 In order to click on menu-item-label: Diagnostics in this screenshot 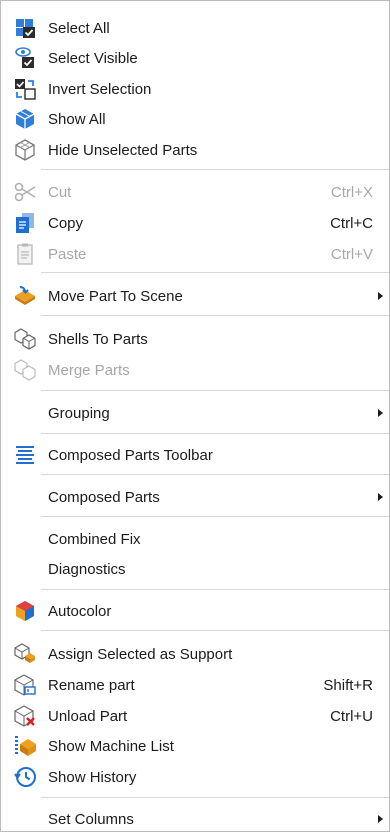, I will do `click(87, 569)`.